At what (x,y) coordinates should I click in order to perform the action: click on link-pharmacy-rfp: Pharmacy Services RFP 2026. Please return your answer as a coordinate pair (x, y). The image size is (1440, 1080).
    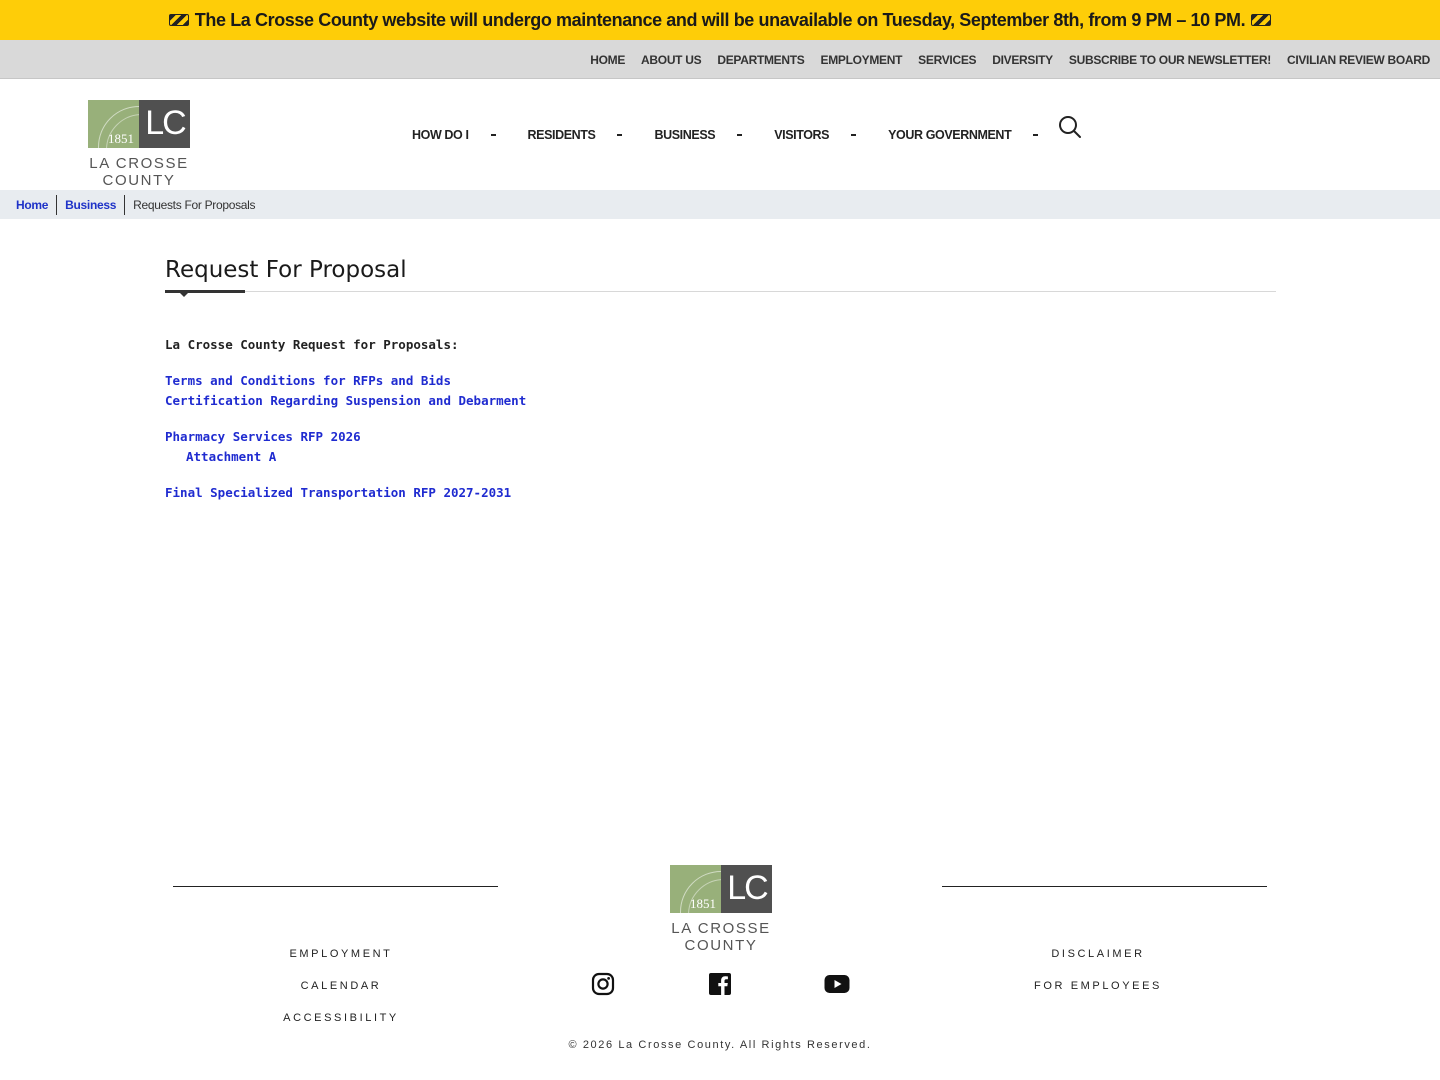
    Looking at the image, I should click on (345, 437).